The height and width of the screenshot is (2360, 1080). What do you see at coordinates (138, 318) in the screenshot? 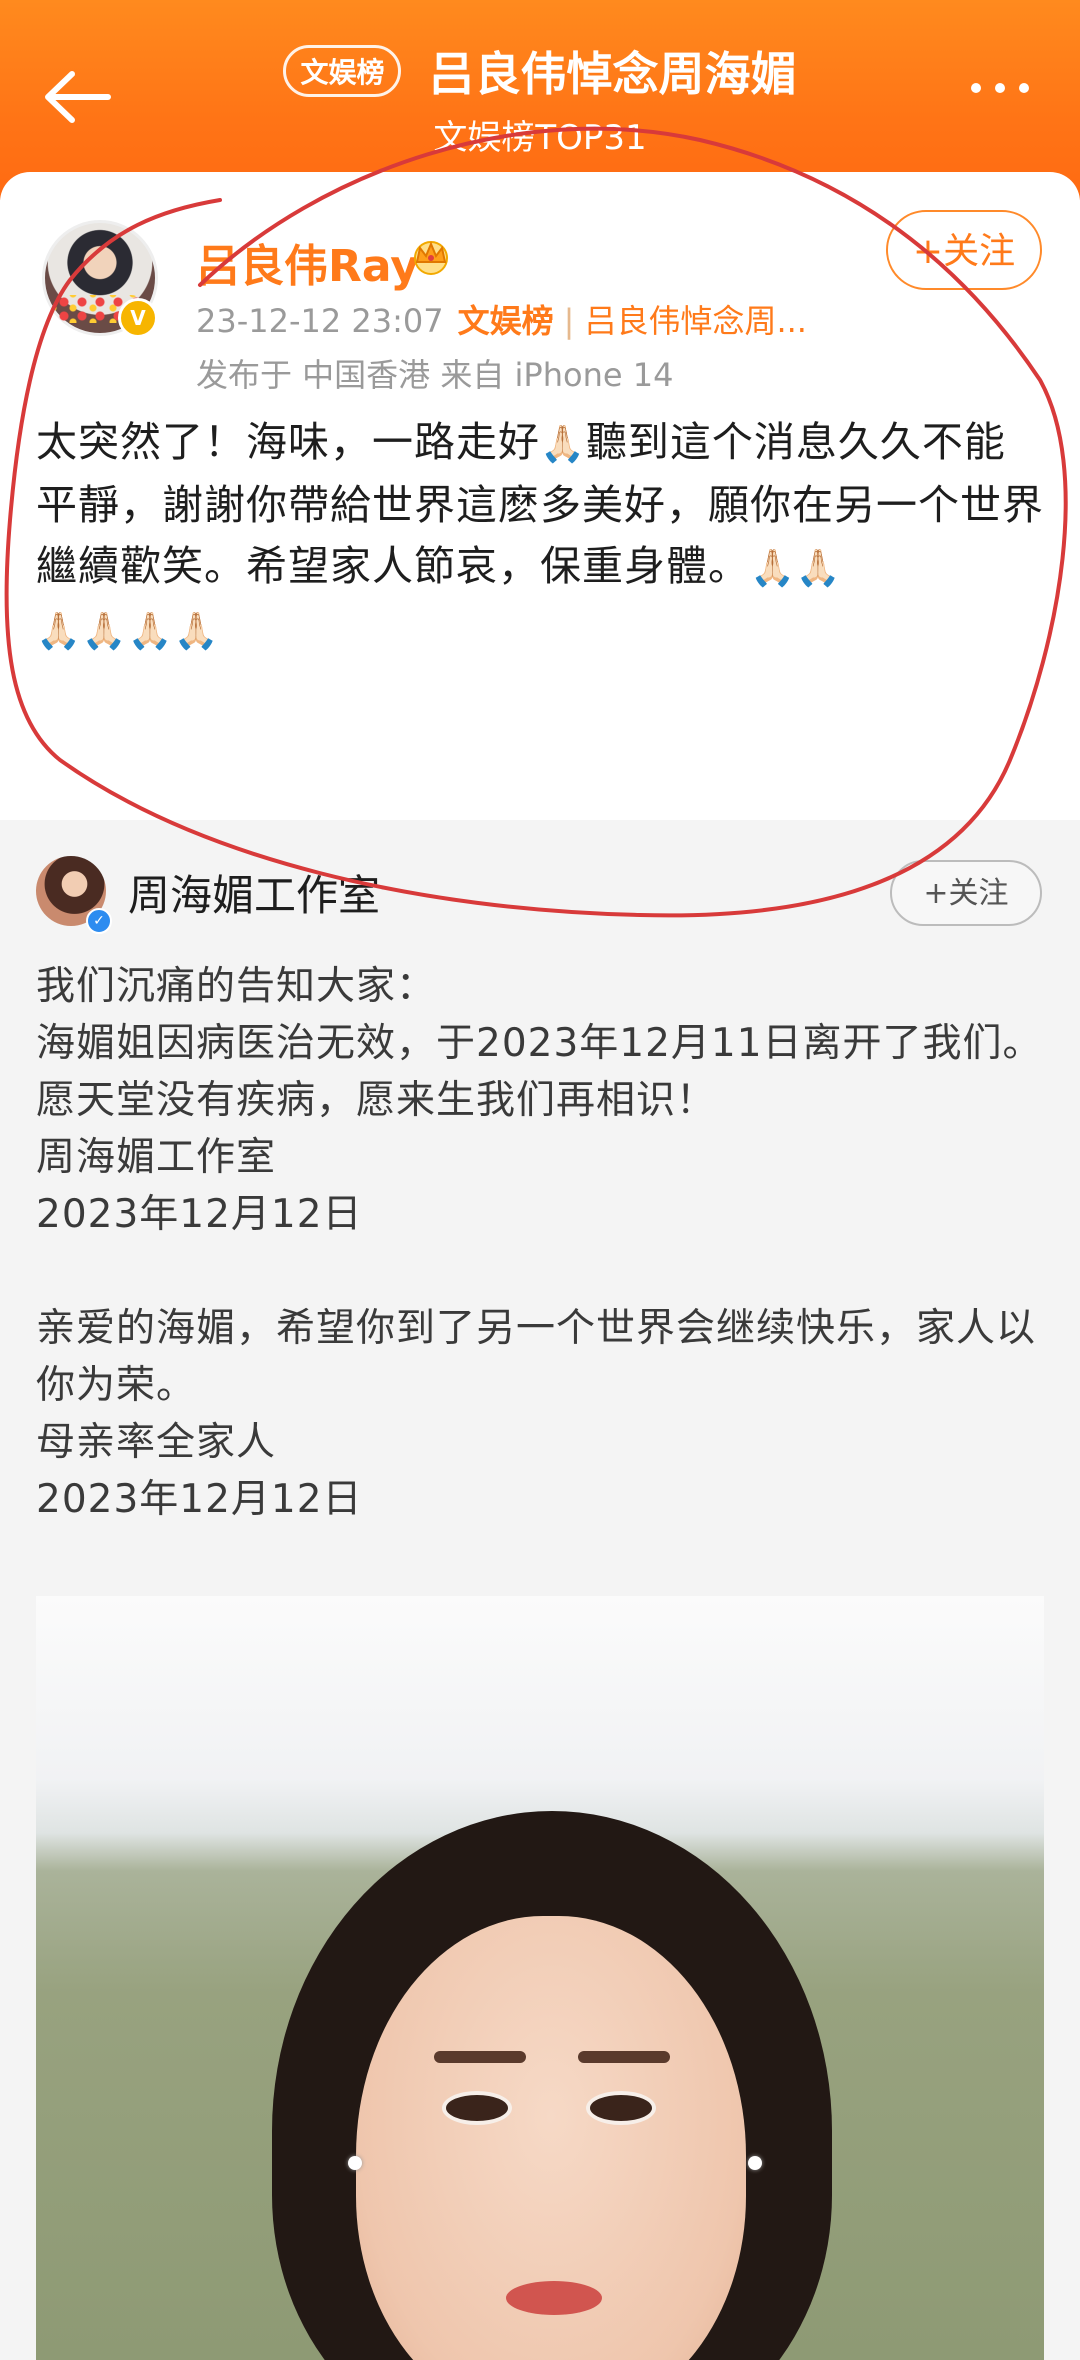
I see `verified-gold-icon: V` at bounding box center [138, 318].